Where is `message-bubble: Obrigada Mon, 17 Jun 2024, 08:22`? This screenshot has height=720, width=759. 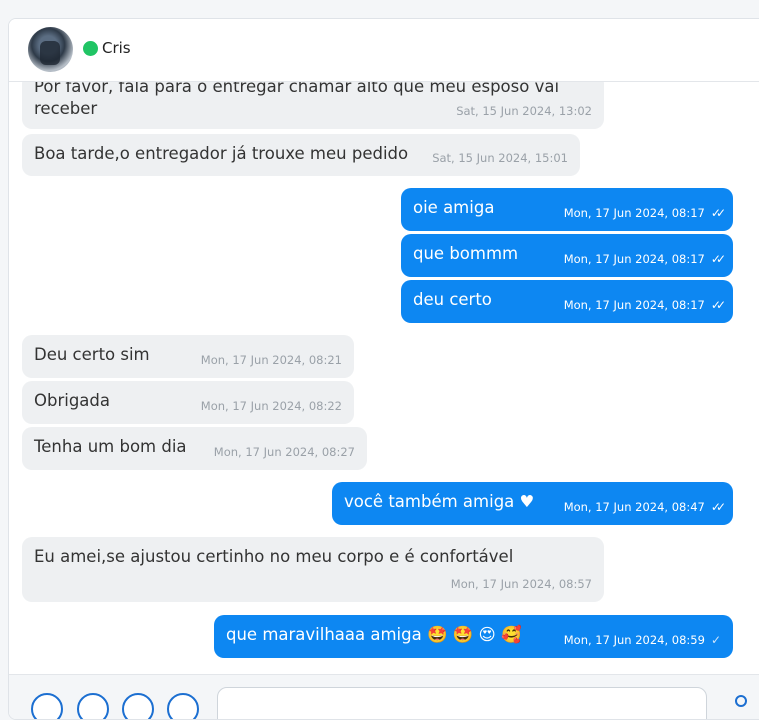 message-bubble: Obrigada Mon, 17 Jun 2024, 08:22 is located at coordinates (188, 402).